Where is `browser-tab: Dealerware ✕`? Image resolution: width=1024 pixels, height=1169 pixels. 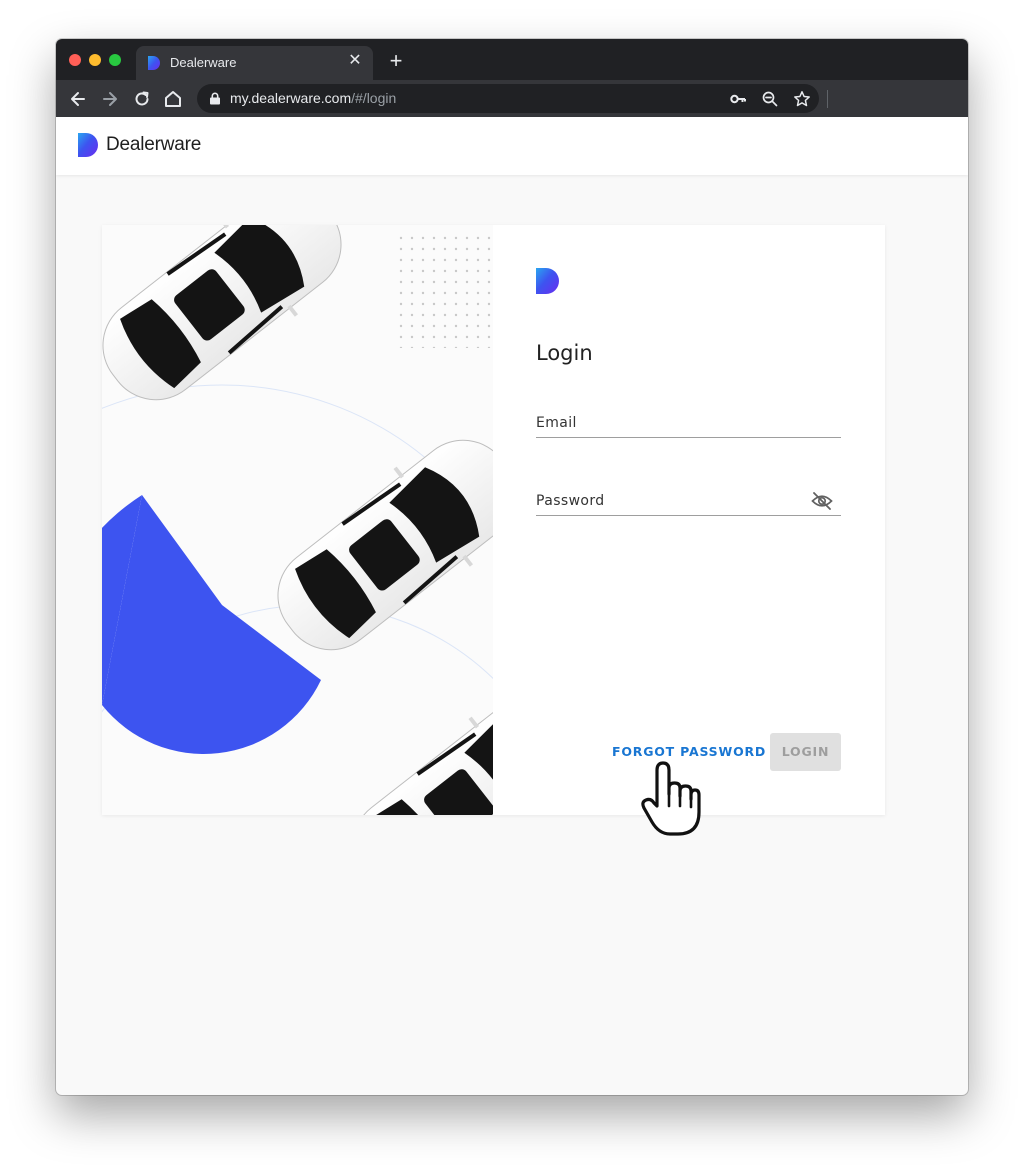
browser-tab: Dealerware ✕ is located at coordinates (254, 63).